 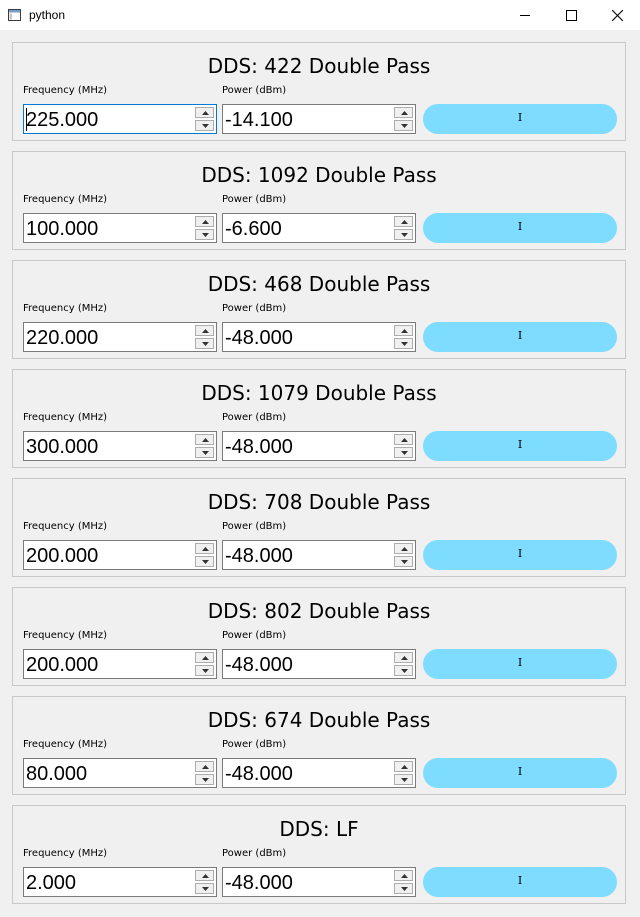 I want to click on frequency-spinbox: 80.000, so click(x=120, y=773).